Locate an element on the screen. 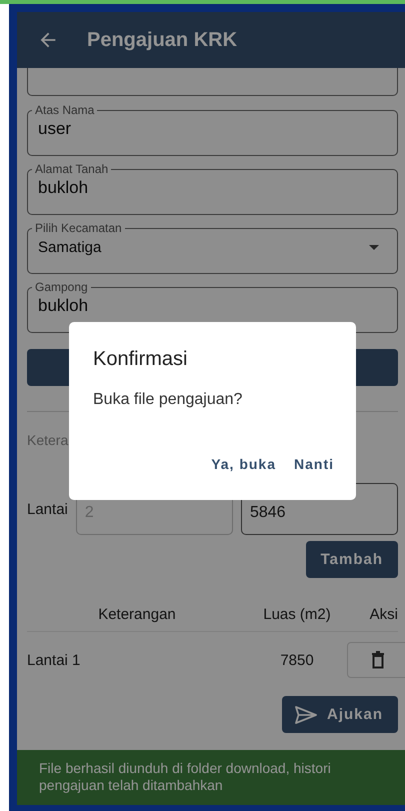 The width and height of the screenshot is (405, 811). column-header: Luas (m2) is located at coordinates (297, 614).